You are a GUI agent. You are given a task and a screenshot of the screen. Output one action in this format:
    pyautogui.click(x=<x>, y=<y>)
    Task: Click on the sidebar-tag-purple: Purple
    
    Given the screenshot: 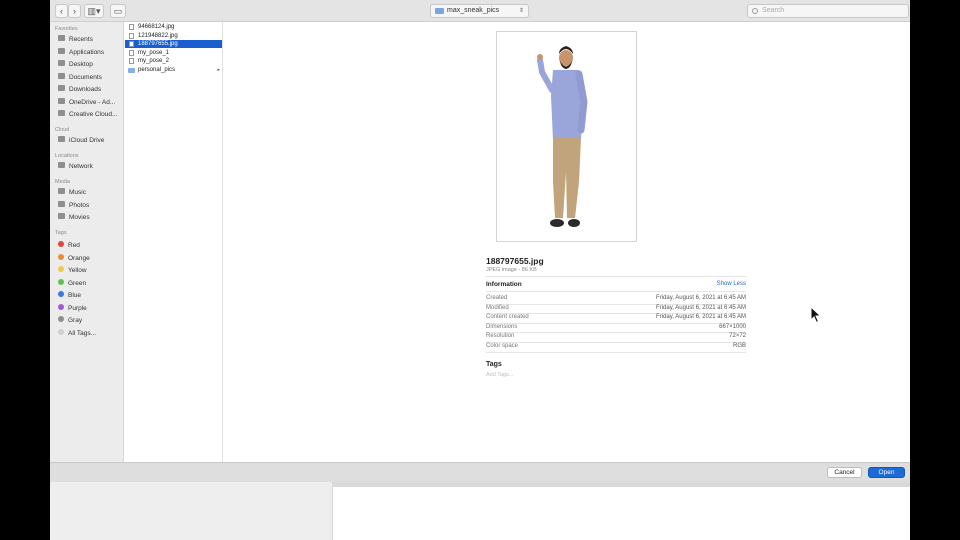 What is the action you would take?
    pyautogui.click(x=91, y=308)
    